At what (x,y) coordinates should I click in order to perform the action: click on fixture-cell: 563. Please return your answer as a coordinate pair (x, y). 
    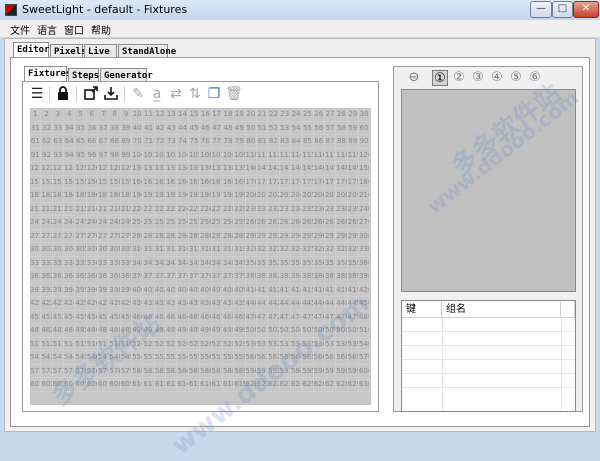
    Looking at the image, I should click on (285, 358).